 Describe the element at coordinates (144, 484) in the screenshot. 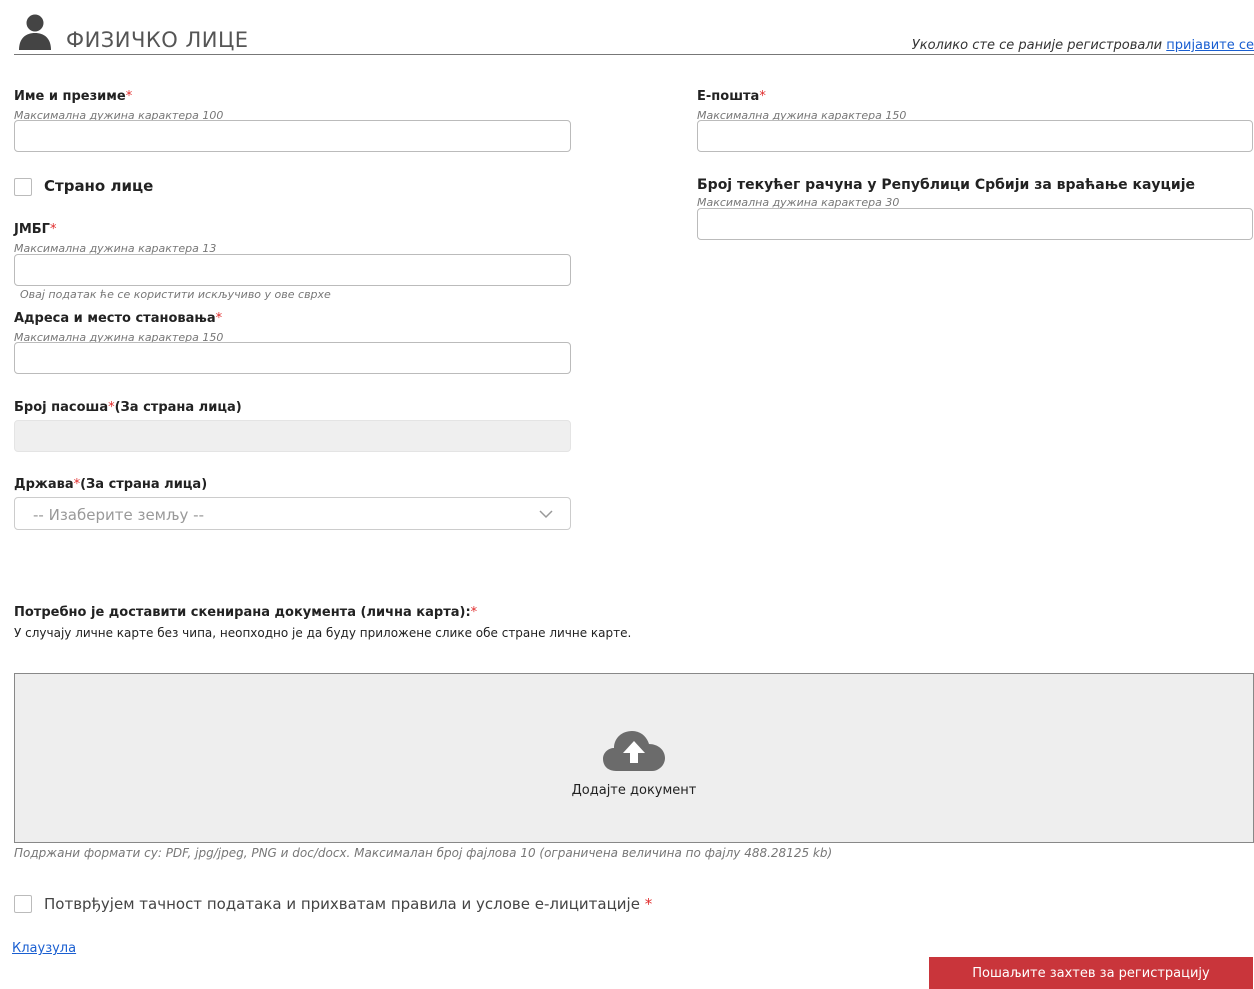

I see `country-label-suffix: (За страна лица)` at that location.